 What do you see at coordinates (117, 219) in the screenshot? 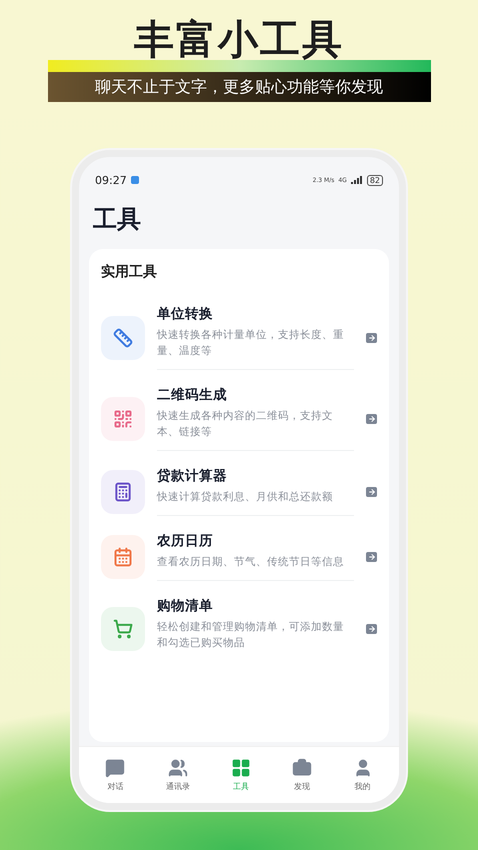
I see `page-title: 工具` at bounding box center [117, 219].